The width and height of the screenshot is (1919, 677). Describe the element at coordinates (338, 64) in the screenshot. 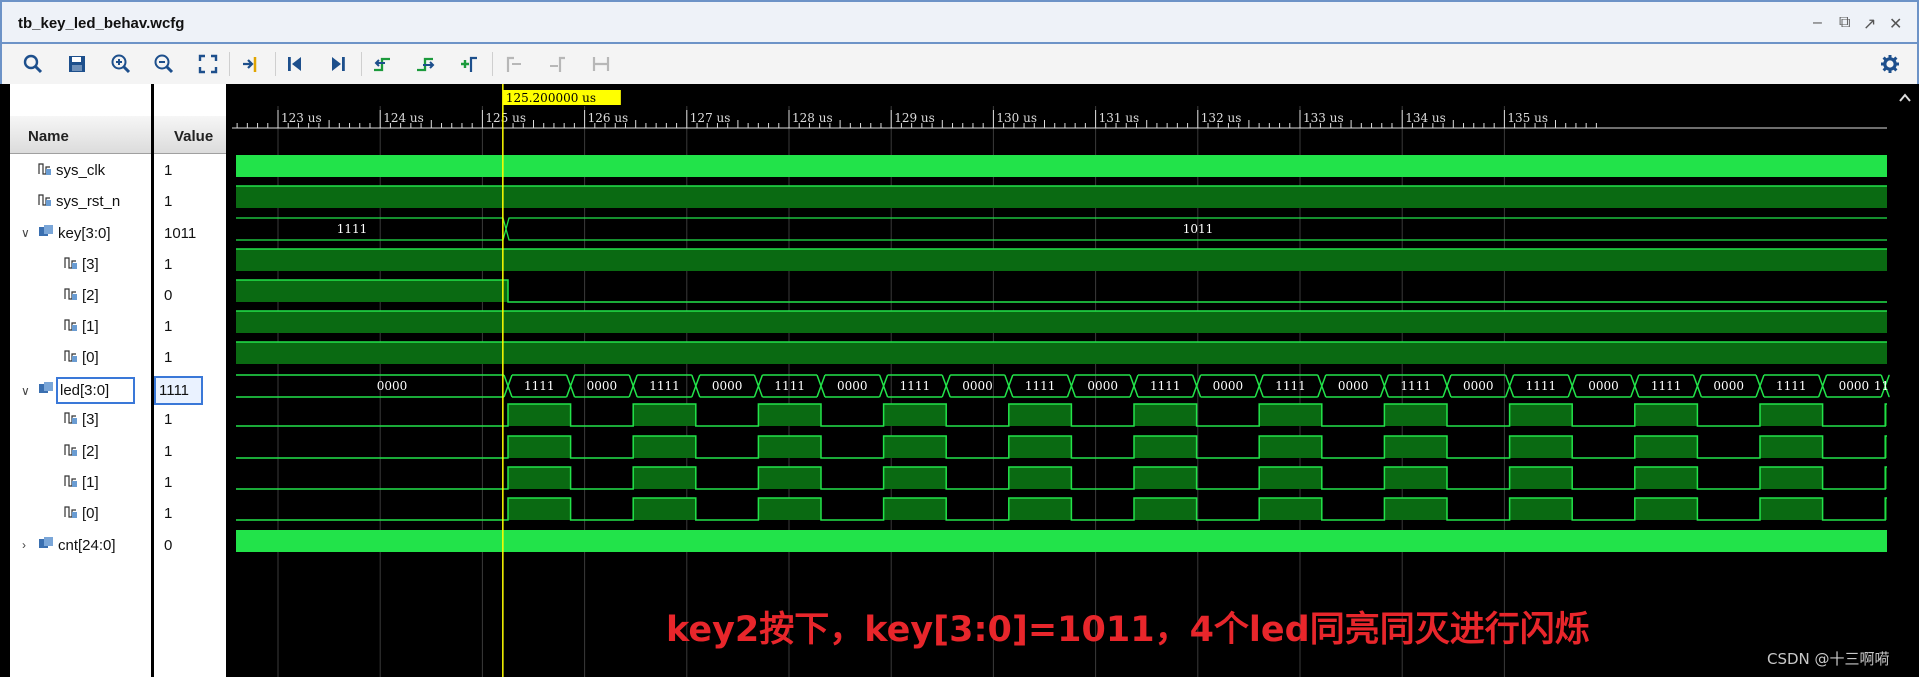

I see `go-to-end-icon` at that location.